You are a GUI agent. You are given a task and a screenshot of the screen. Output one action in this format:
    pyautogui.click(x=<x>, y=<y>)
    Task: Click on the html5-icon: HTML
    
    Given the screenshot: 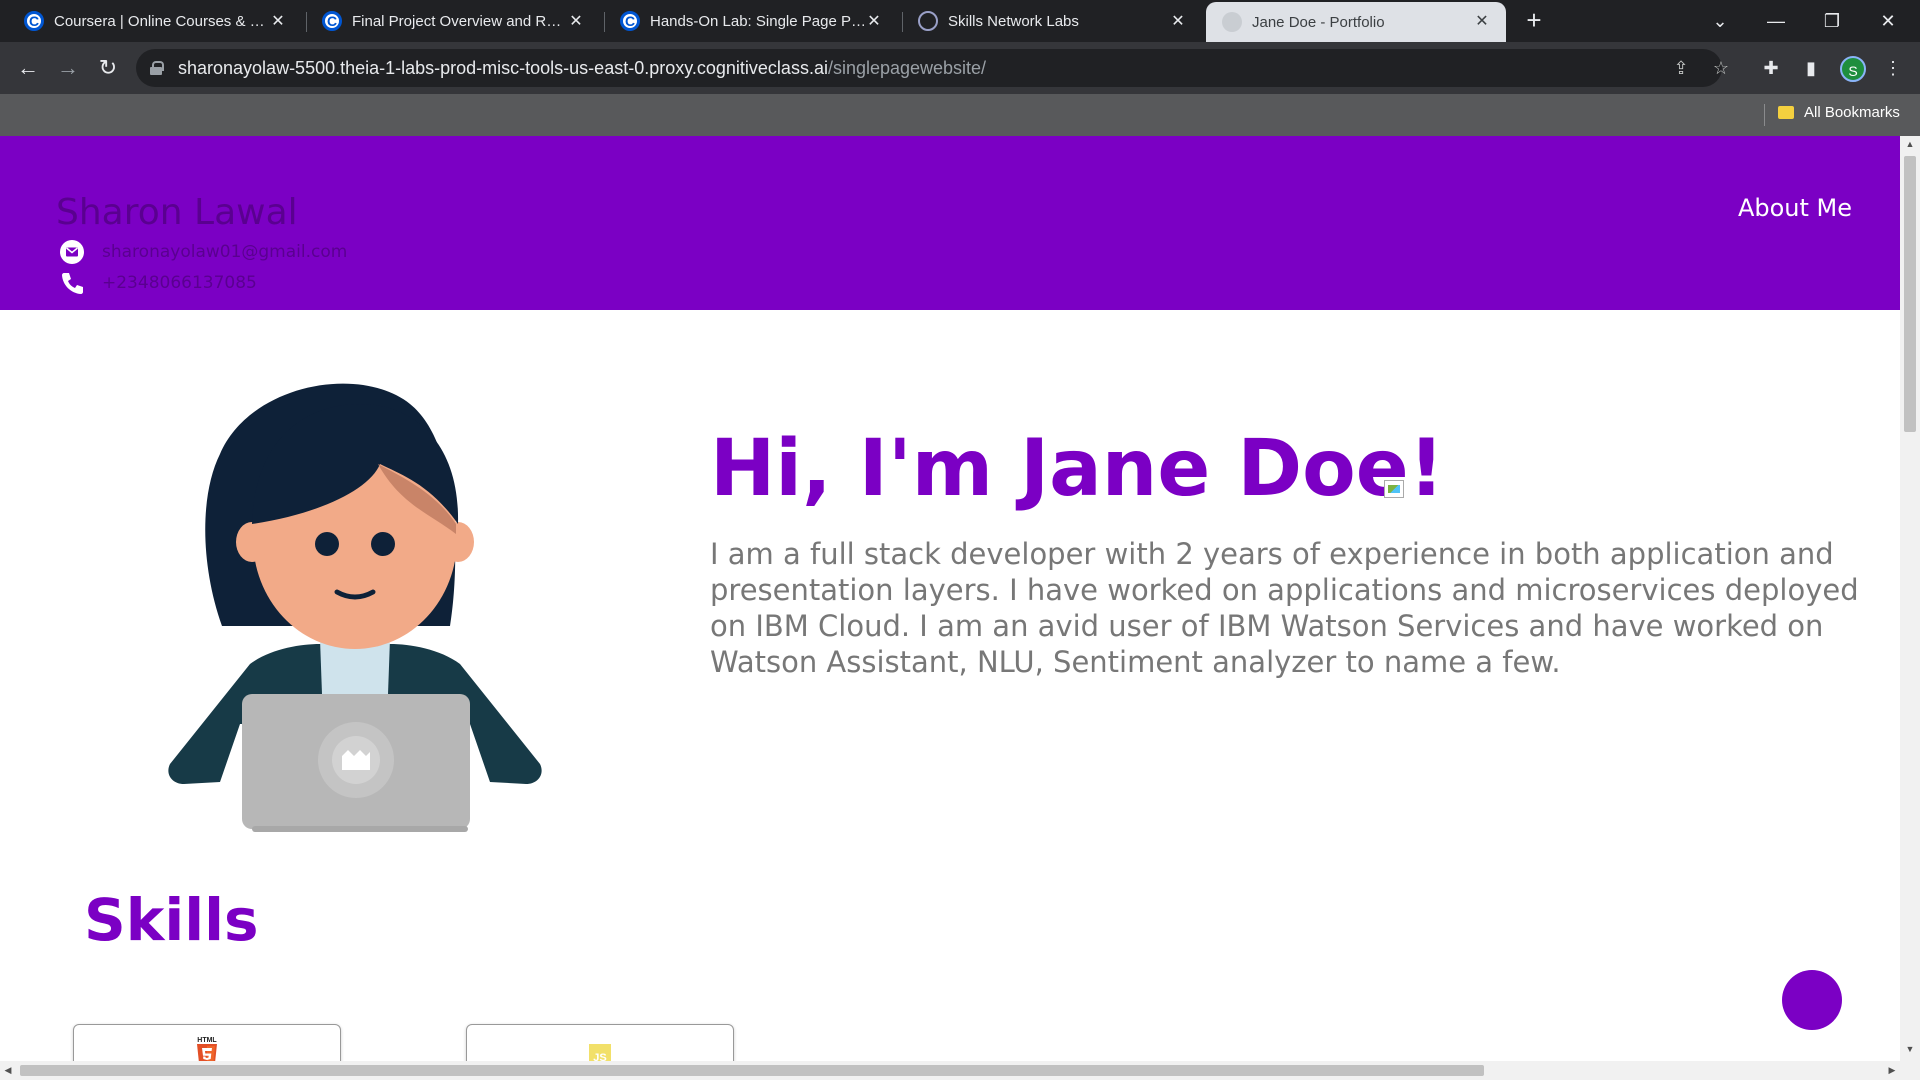 What is the action you would take?
    pyautogui.click(x=207, y=1049)
    